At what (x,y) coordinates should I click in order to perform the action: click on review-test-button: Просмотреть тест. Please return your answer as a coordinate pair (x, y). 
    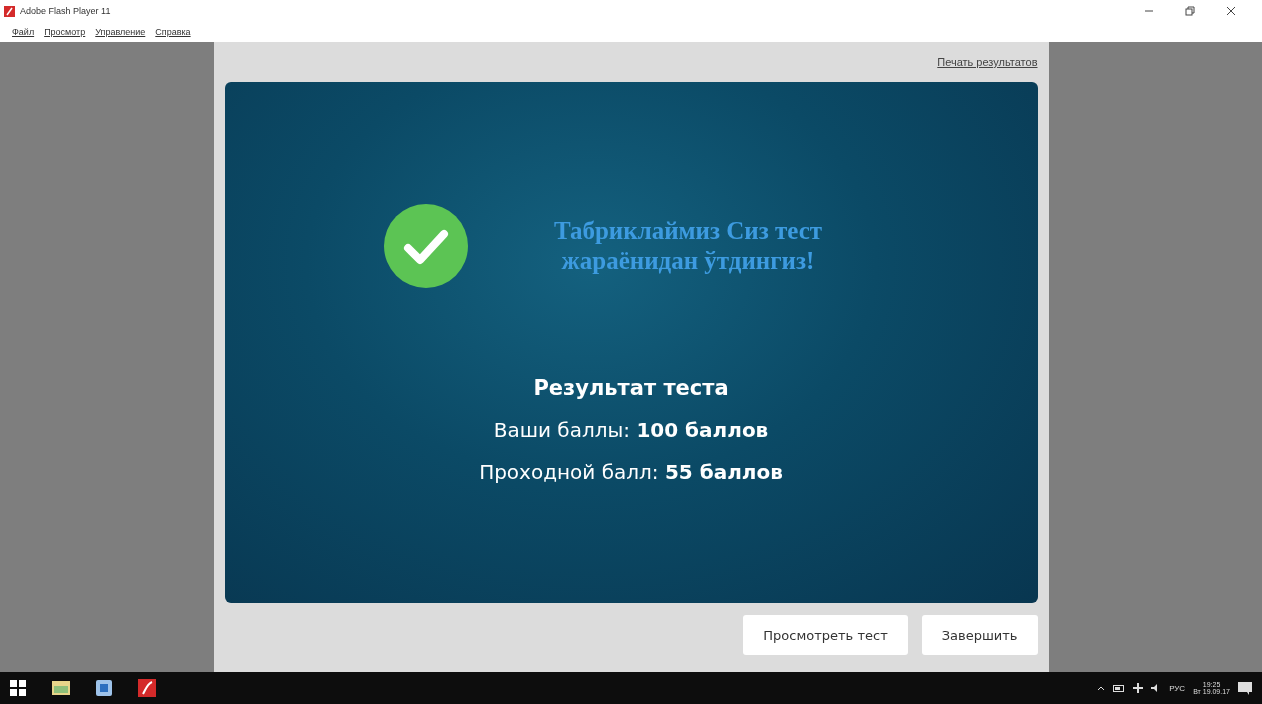
    Looking at the image, I should click on (825, 635).